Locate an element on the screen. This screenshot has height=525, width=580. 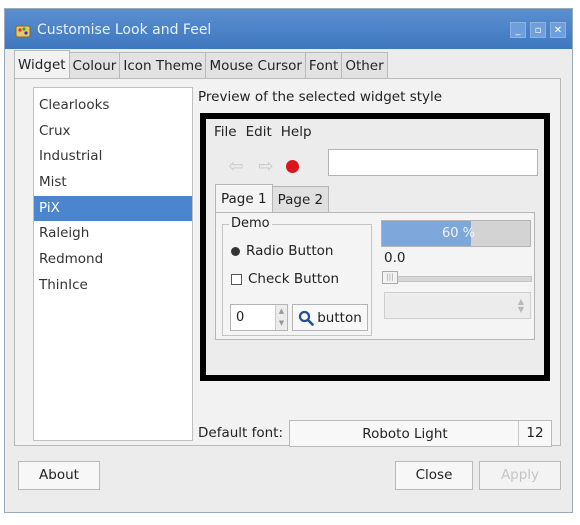
search-button-label: button is located at coordinates (339, 317).